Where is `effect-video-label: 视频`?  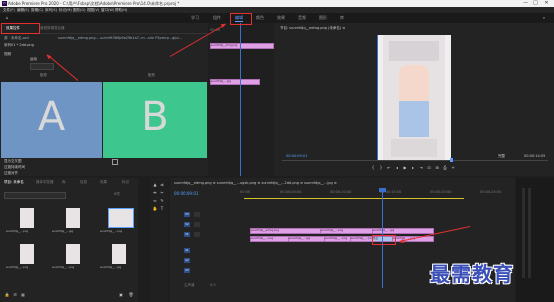
effect-video-label: 视频 is located at coordinates (7, 54).